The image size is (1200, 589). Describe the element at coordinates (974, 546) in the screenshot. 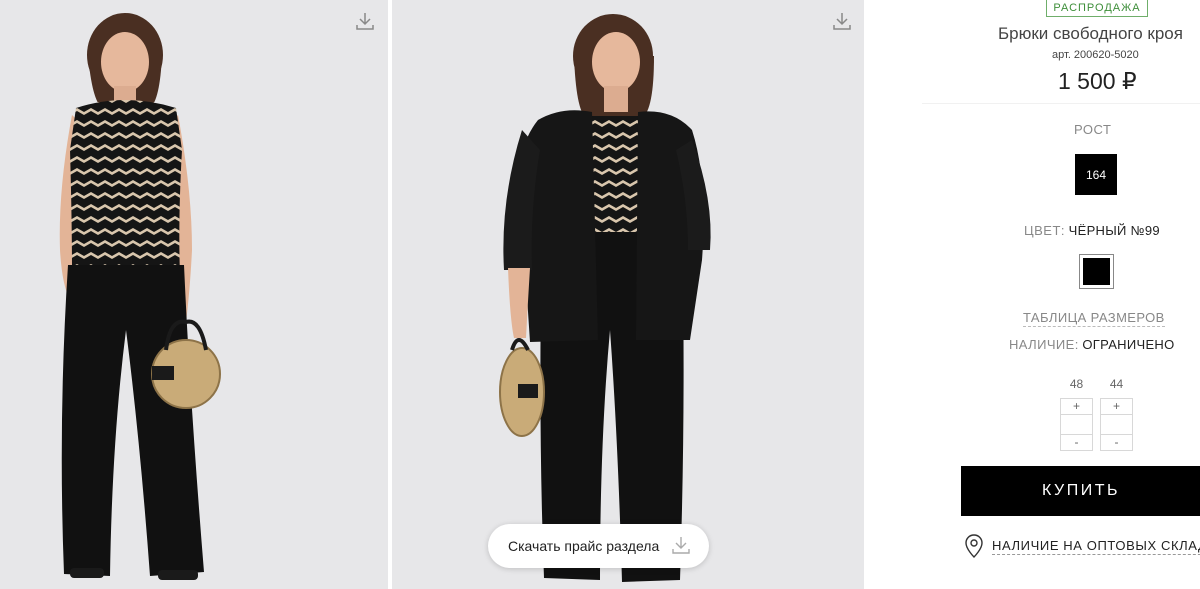

I see `location-pin-icon` at that location.